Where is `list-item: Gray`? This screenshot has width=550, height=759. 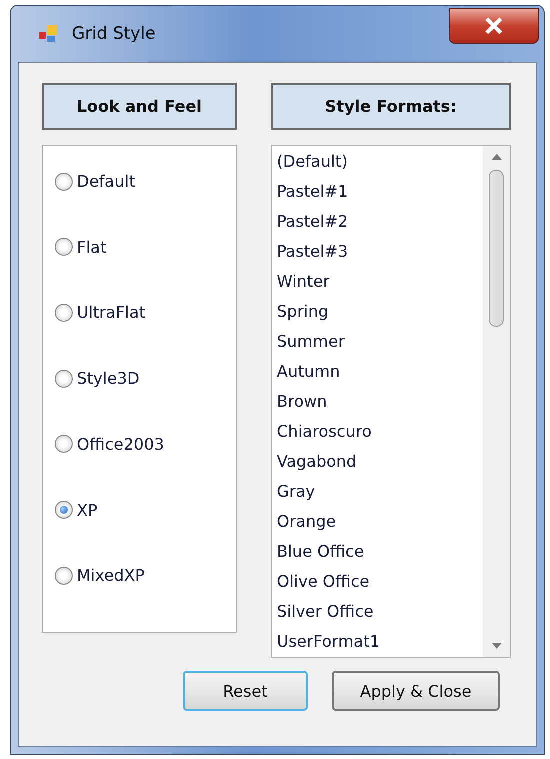
list-item: Gray is located at coordinates (380, 492).